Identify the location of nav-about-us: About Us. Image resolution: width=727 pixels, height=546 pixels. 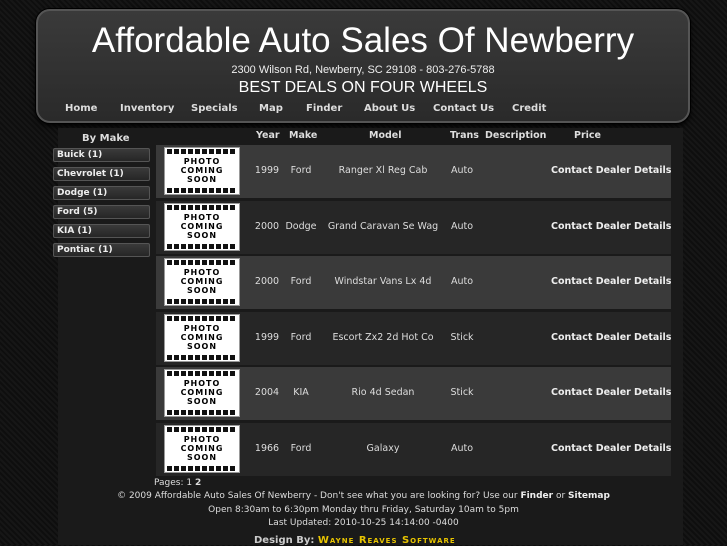
(389, 108).